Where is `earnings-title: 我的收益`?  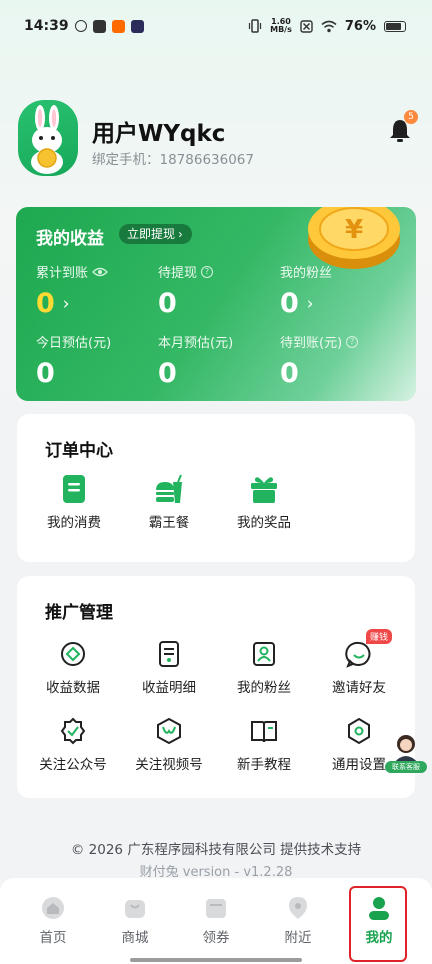 earnings-title: 我的收益 is located at coordinates (70, 239).